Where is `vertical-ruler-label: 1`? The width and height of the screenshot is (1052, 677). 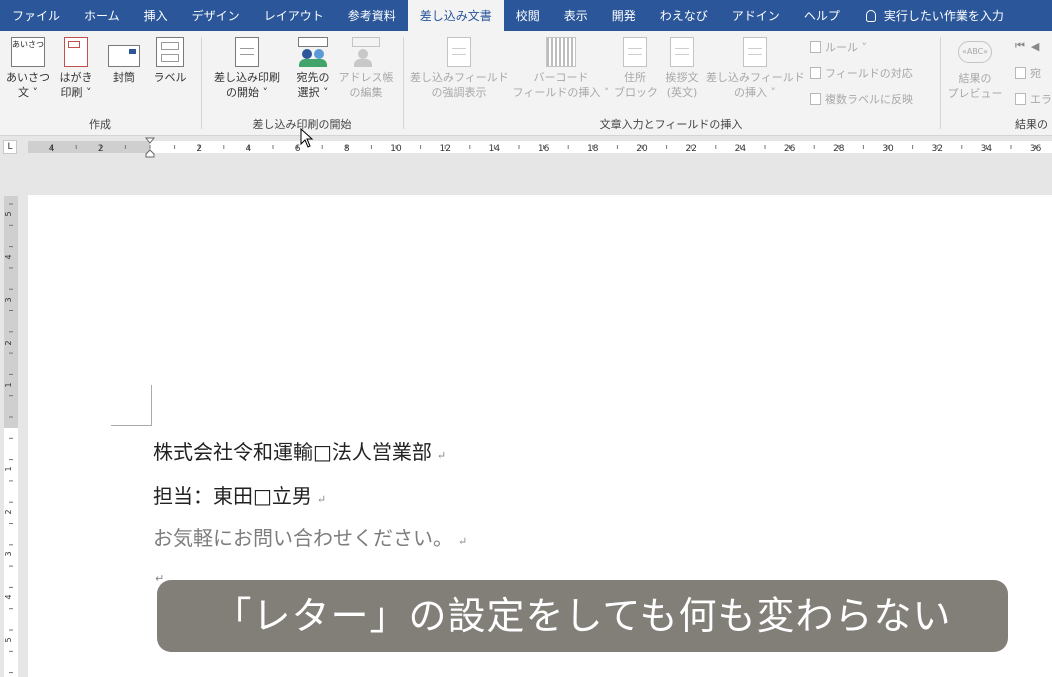
vertical-ruler-label: 1 is located at coordinates (8, 384).